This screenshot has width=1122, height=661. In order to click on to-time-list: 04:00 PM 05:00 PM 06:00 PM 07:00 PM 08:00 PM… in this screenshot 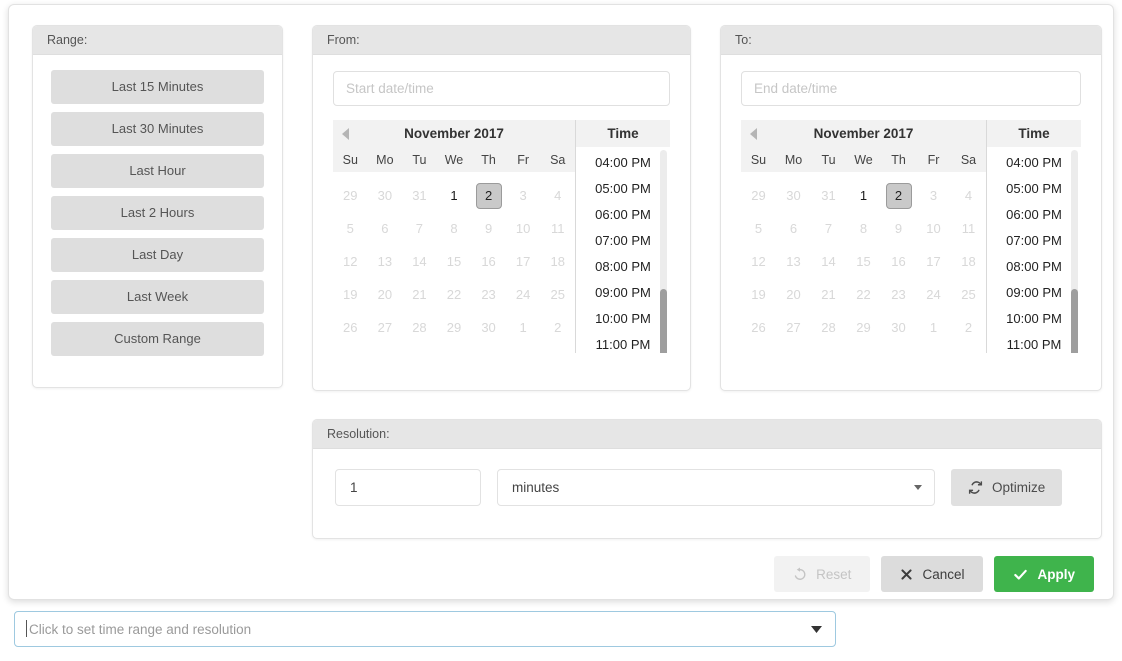, I will do `click(1034, 250)`.